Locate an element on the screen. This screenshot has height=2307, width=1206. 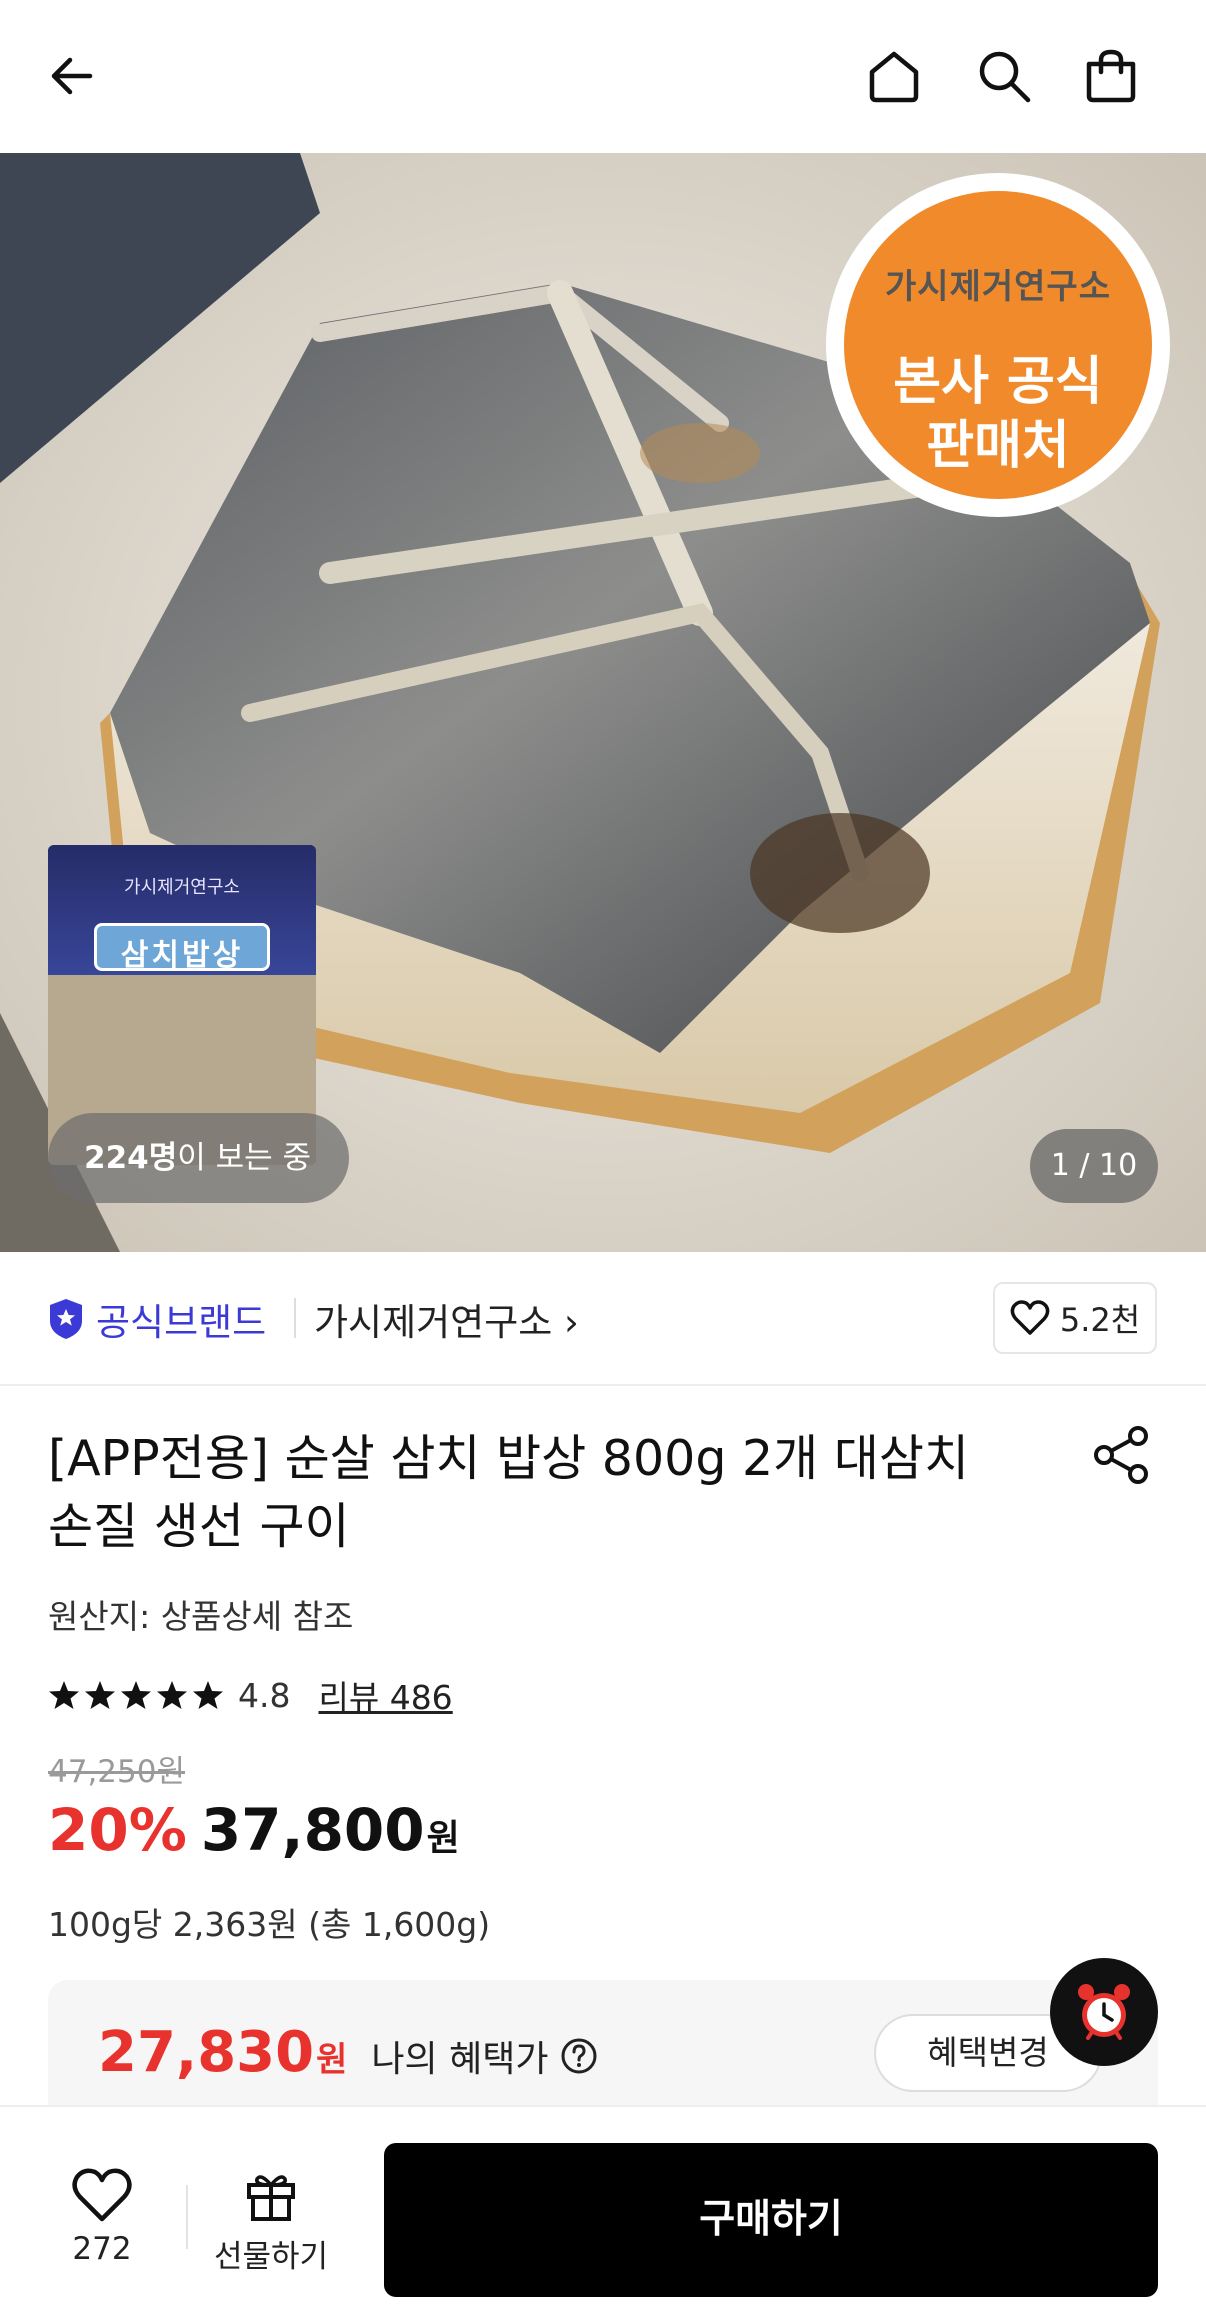
discount-rate: 20% is located at coordinates (117, 1830).